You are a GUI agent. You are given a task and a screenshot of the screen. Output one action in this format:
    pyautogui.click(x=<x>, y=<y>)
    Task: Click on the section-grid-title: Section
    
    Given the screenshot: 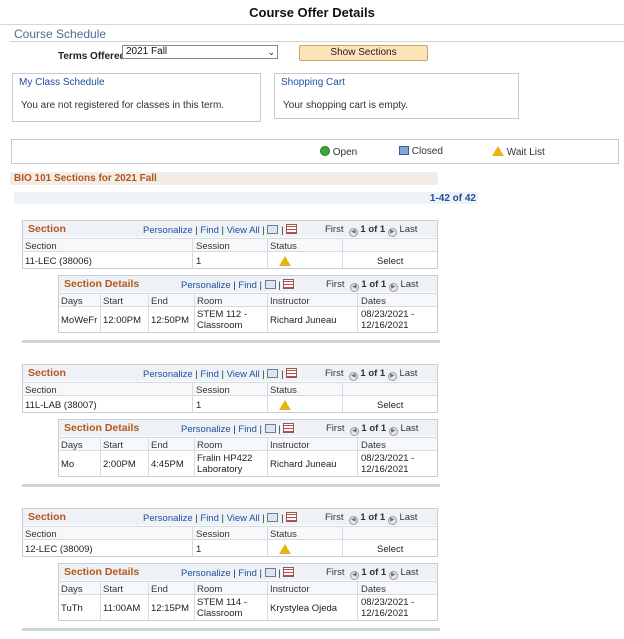 What is the action you would take?
    pyautogui.click(x=47, y=517)
    